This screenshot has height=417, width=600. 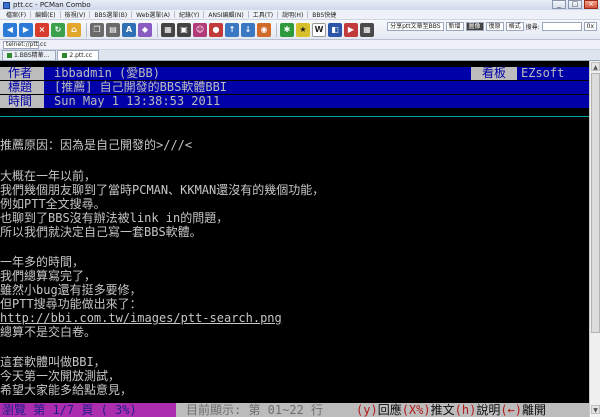 I want to click on paste-icon: ▤, so click(x=113, y=29).